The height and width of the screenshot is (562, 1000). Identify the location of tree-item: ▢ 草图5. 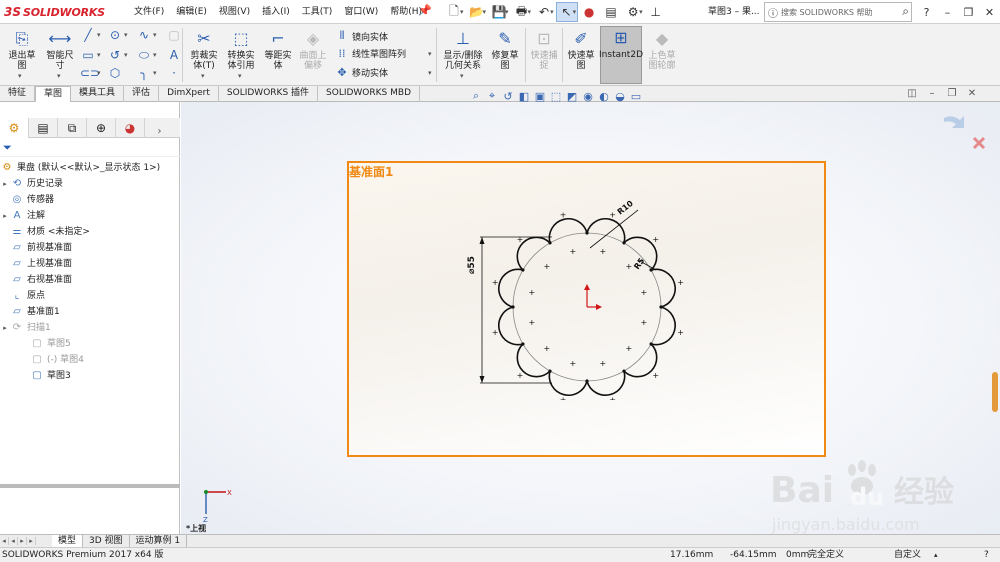
(90, 344).